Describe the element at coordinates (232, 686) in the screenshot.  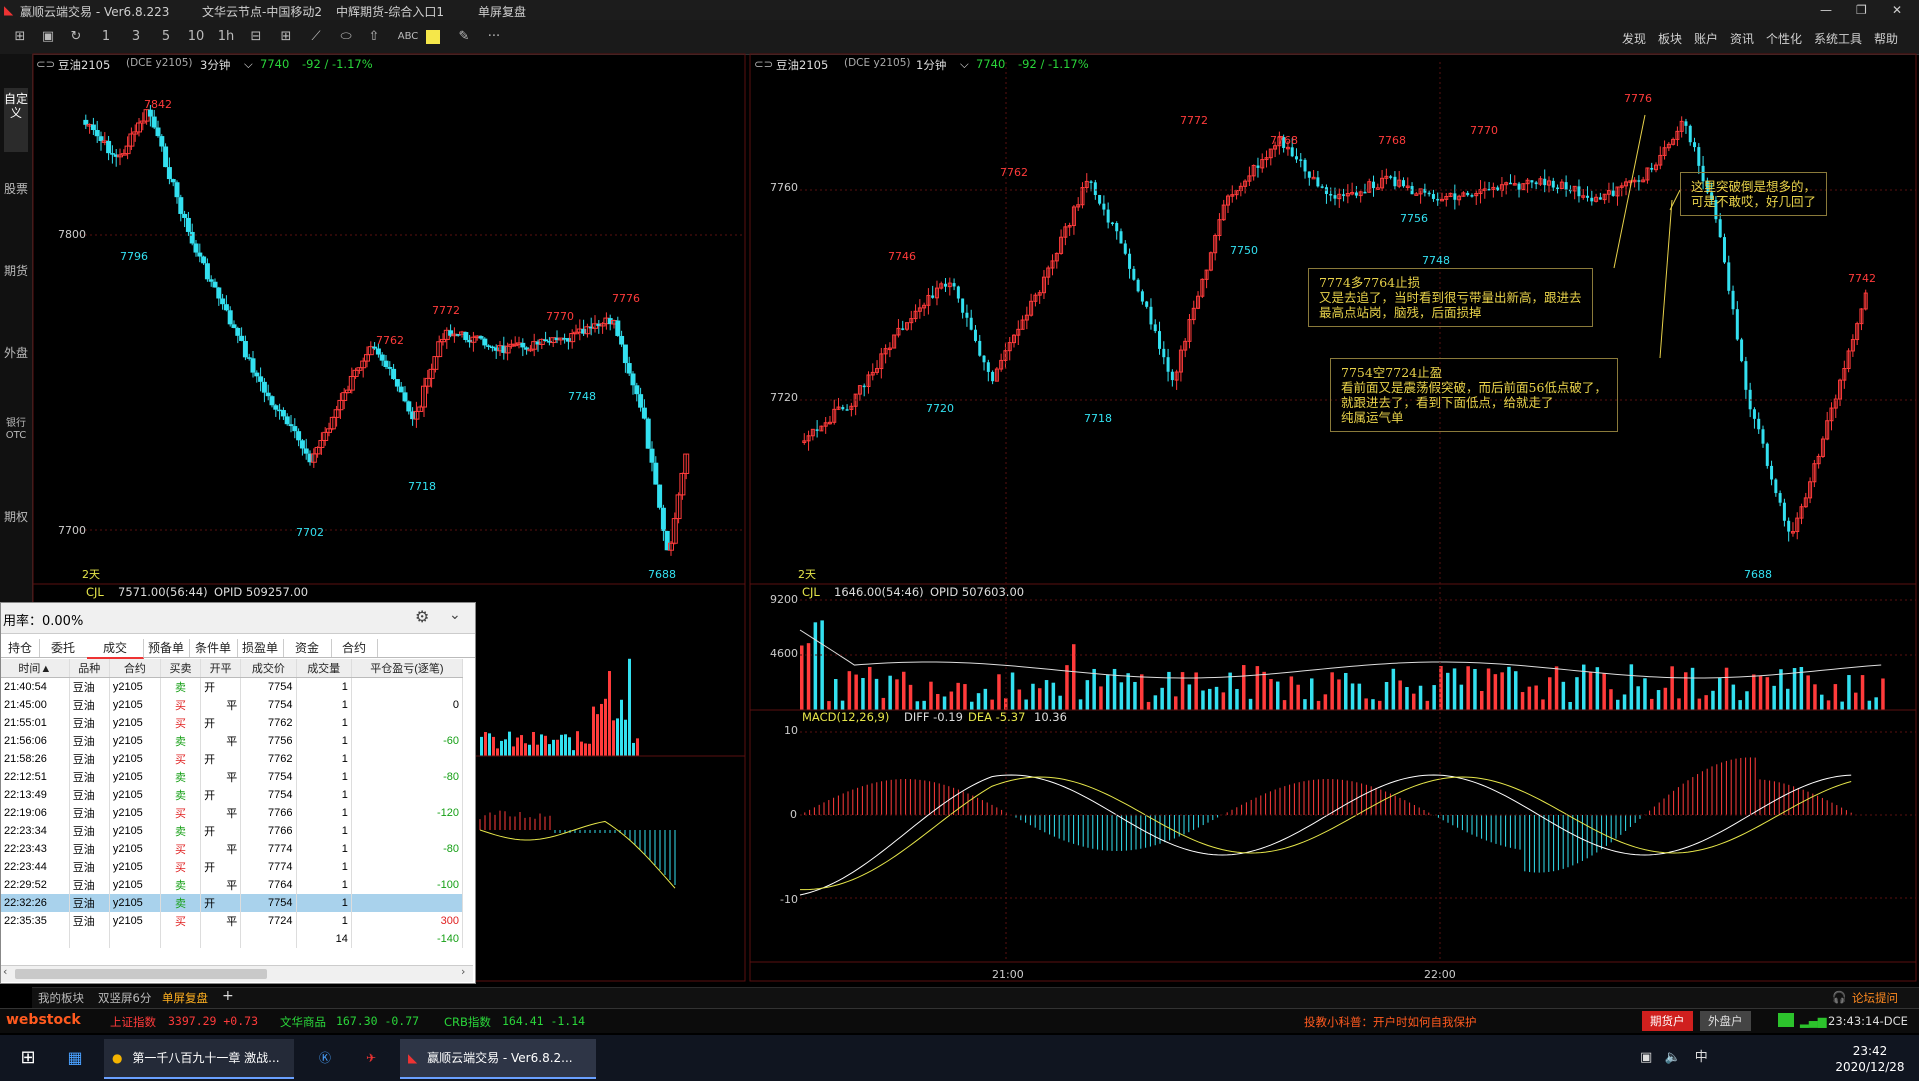
I see `table-row: 21:40:54 豆油 y2105 卖开 7754 1` at that location.